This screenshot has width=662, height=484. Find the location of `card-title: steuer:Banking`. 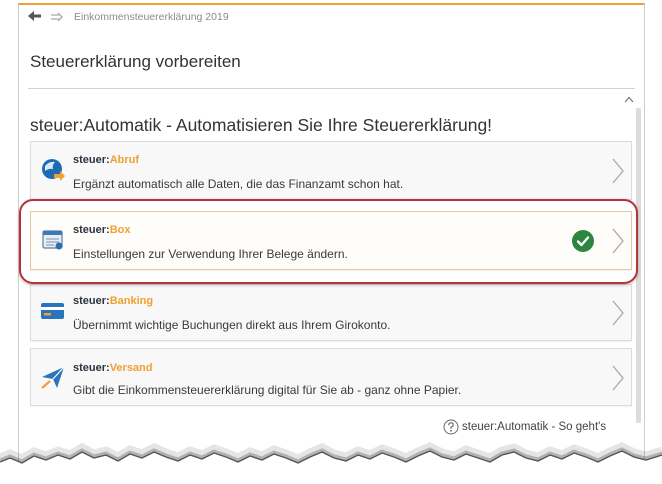

card-title: steuer:Banking is located at coordinates (113, 301).